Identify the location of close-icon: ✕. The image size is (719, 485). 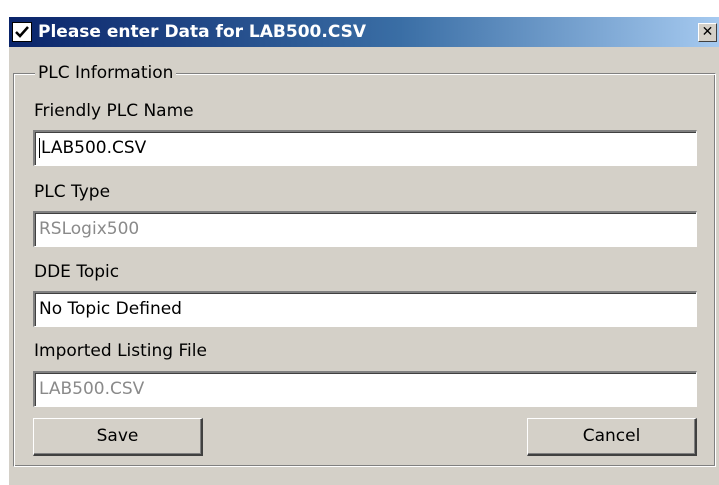
(707, 32).